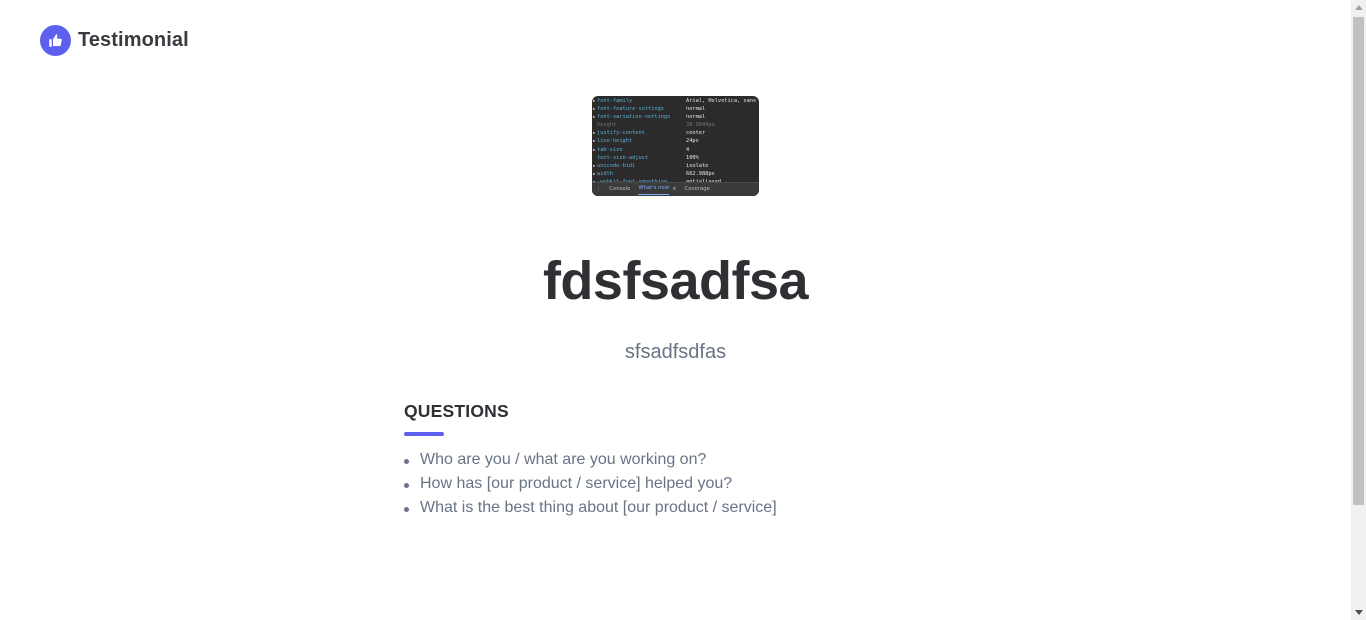  Describe the element at coordinates (646, 141) in the screenshot. I see `preview-row: ▶ line-height 24px` at that location.